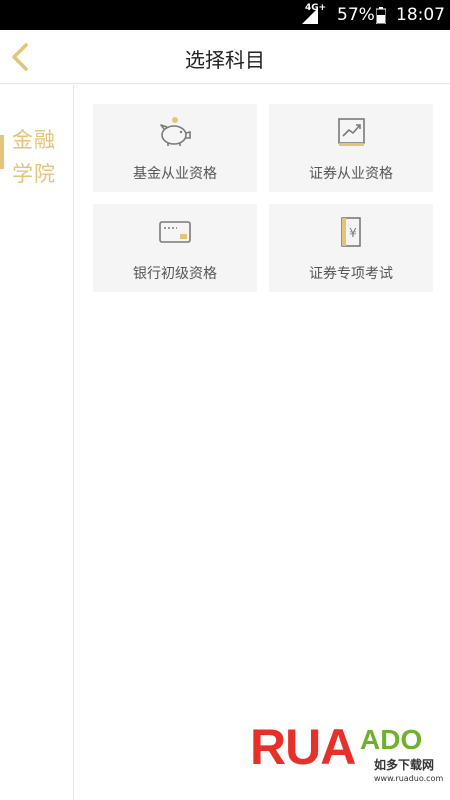  I want to click on selected-indicator, so click(2, 152).